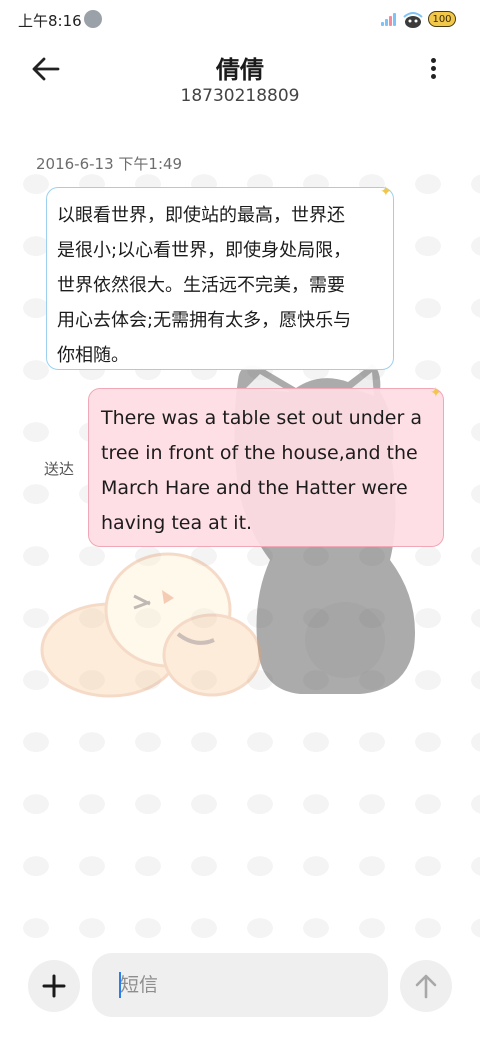  What do you see at coordinates (201, 215) in the screenshot?
I see `message-line: 以眼看世界，即使站的最高，世界还` at bounding box center [201, 215].